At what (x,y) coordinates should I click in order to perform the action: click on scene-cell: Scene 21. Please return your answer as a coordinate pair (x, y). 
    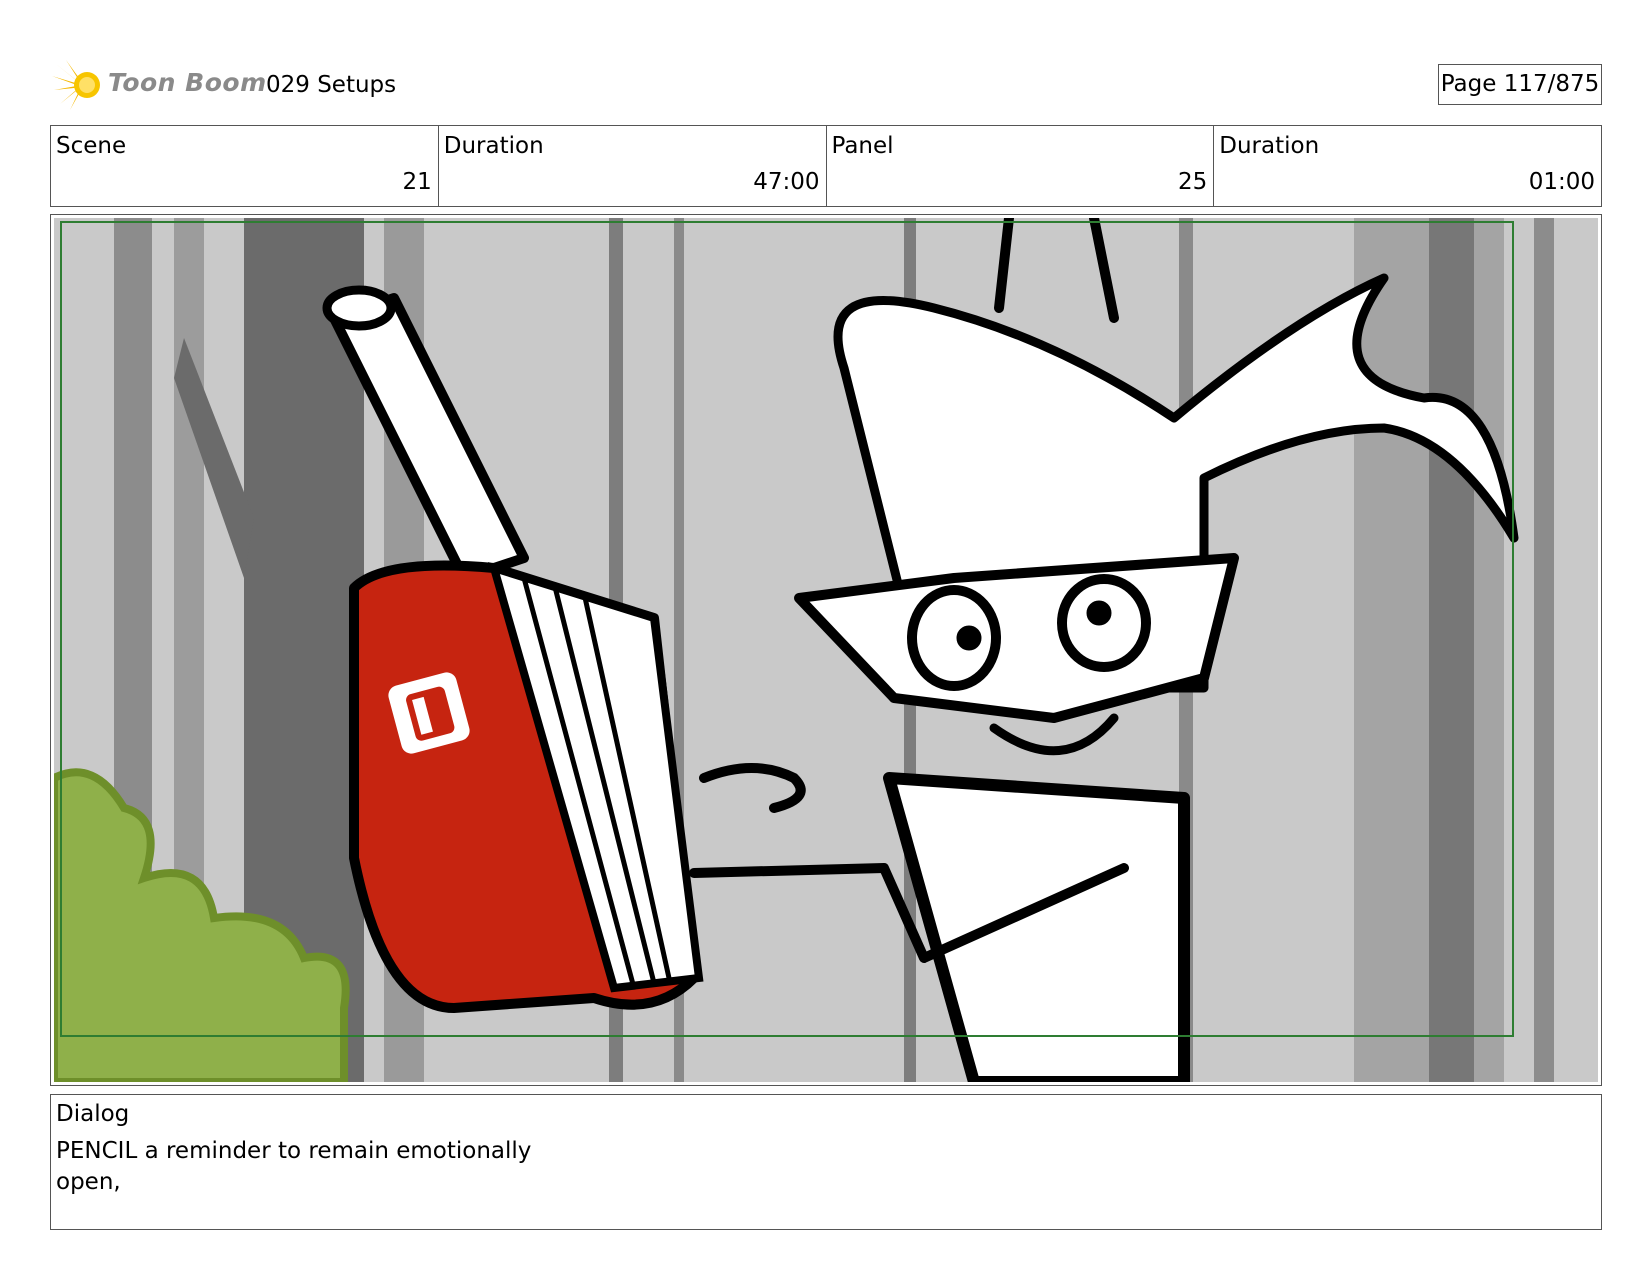
    Looking at the image, I should click on (244, 166).